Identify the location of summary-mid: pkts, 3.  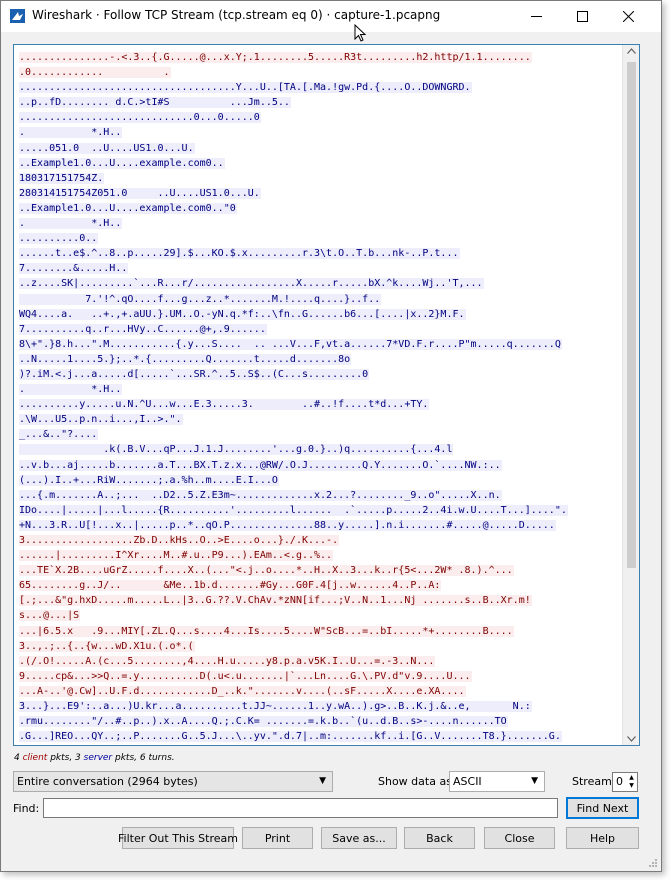
(65, 758).